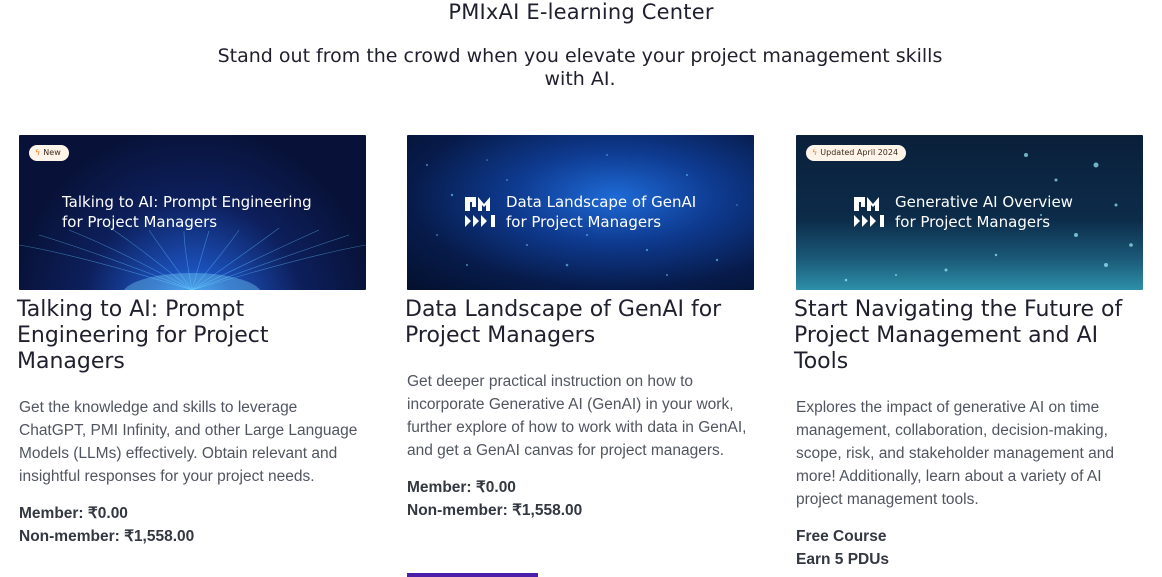  What do you see at coordinates (841, 536) in the screenshot?
I see `course-type: Free Course` at bounding box center [841, 536].